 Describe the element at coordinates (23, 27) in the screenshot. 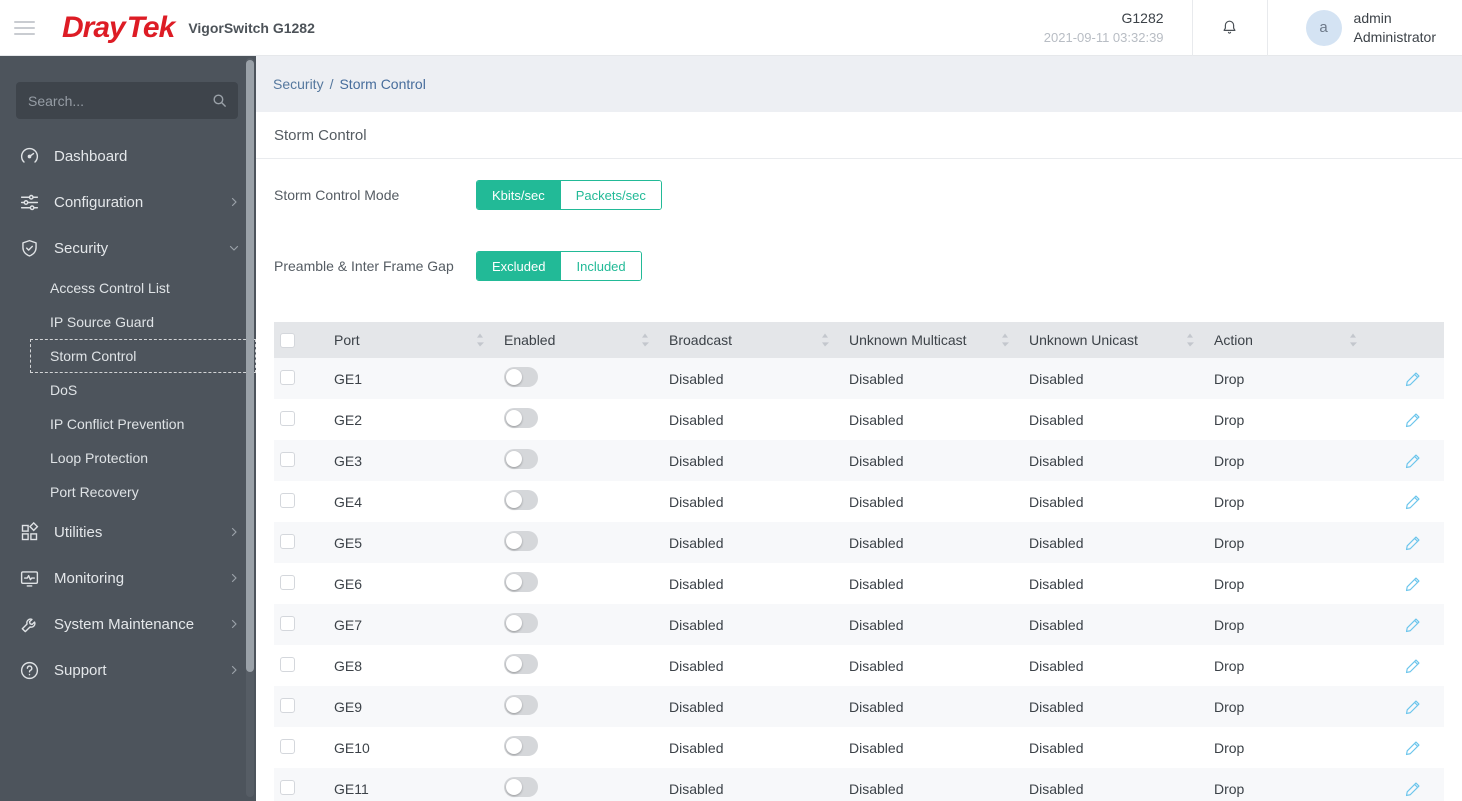

I see `hamburger-icon` at that location.